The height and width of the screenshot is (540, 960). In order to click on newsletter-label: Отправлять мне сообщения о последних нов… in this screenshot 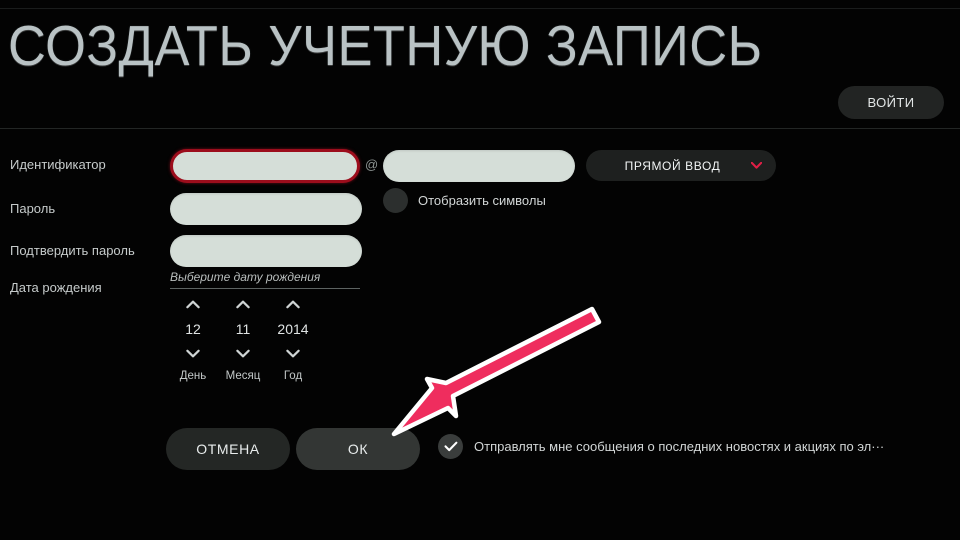, I will do `click(679, 446)`.